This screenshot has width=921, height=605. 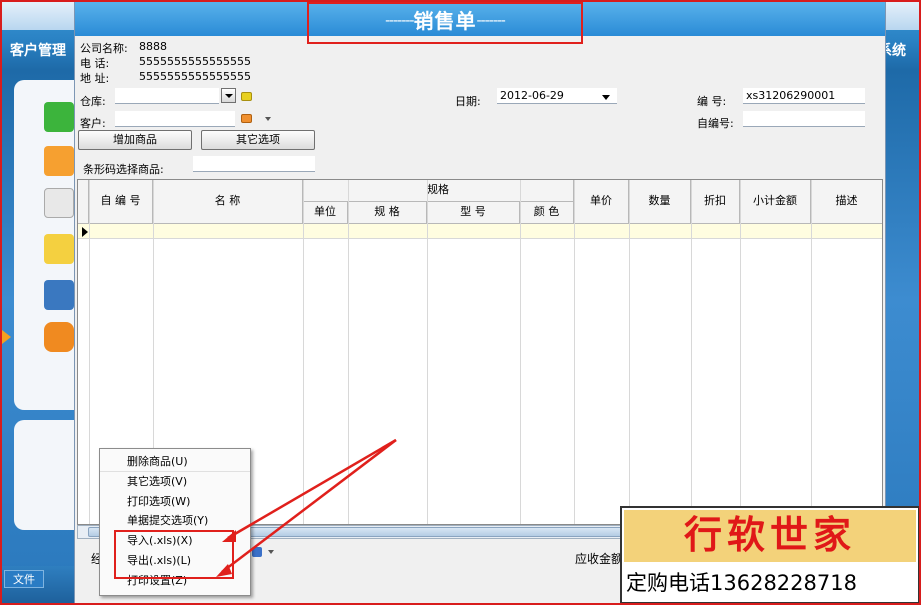 I want to click on title-dashes-right: -------, so click(x=491, y=21).